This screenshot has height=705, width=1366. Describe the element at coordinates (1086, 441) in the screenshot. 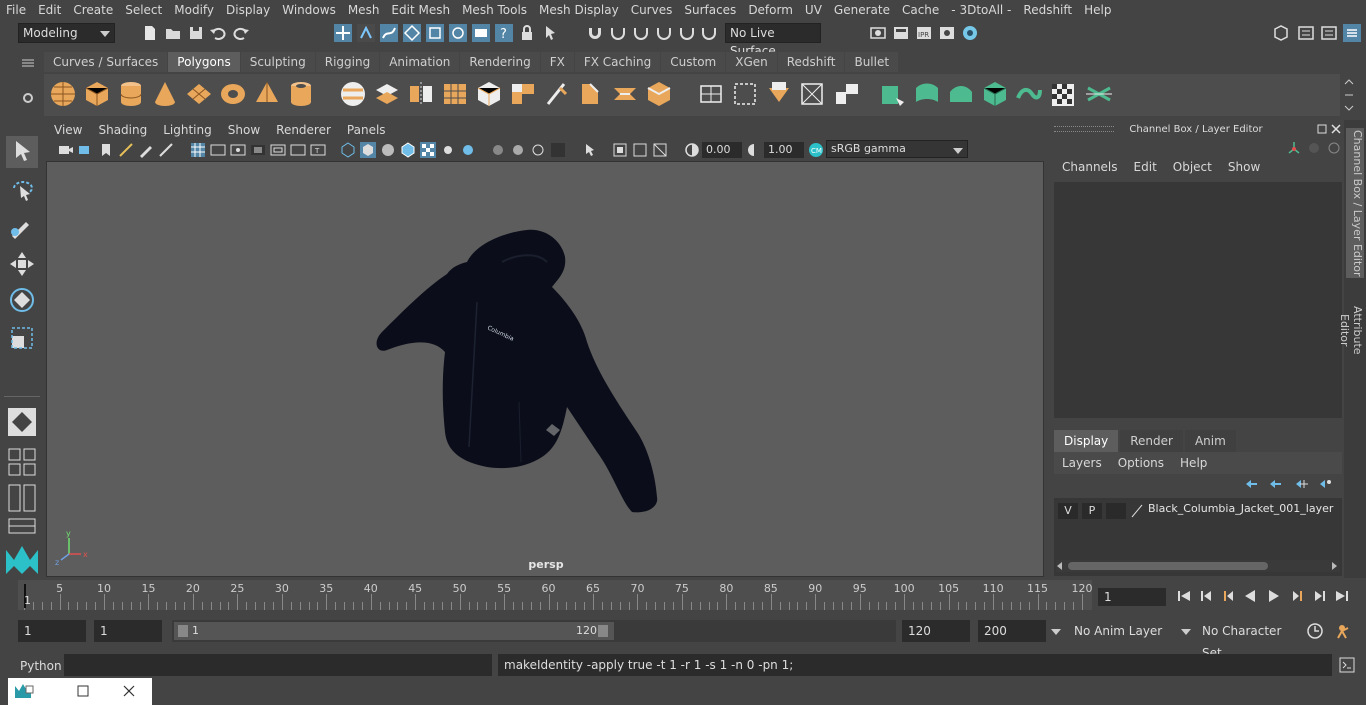

I see `tab-display: Display` at that location.